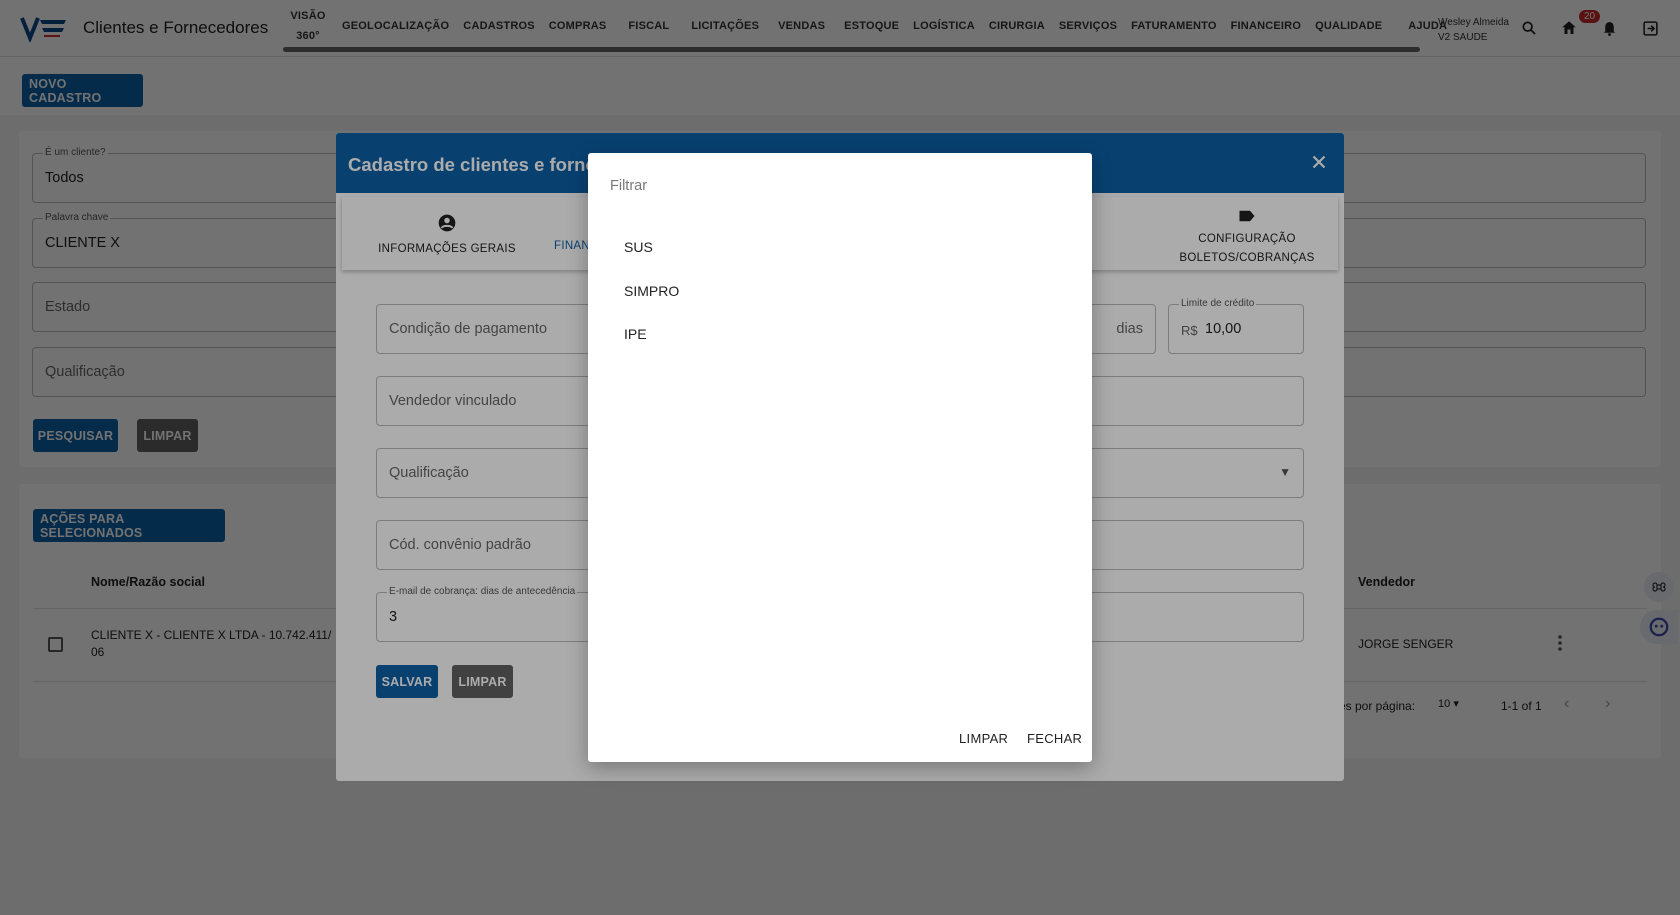 This screenshot has width=1680, height=915. What do you see at coordinates (983, 738) in the screenshot?
I see `dialog-clear-button: LIMPAR` at bounding box center [983, 738].